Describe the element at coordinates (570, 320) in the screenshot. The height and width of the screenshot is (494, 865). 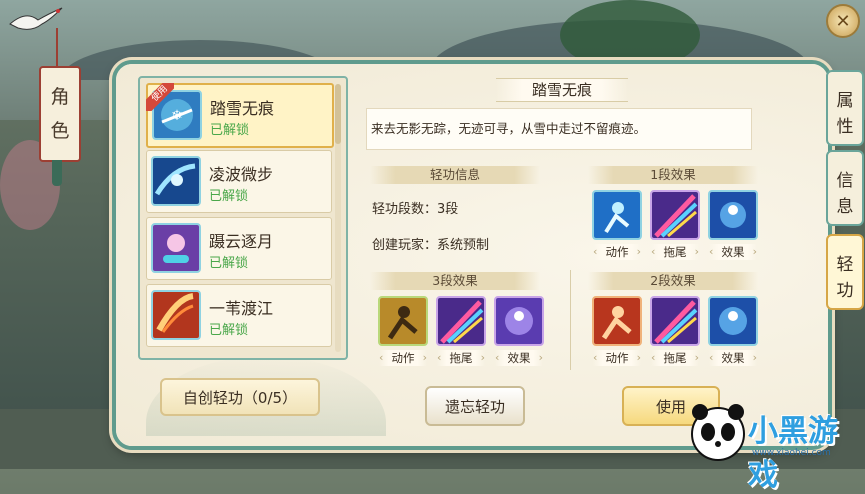
I see `stage-divider` at that location.